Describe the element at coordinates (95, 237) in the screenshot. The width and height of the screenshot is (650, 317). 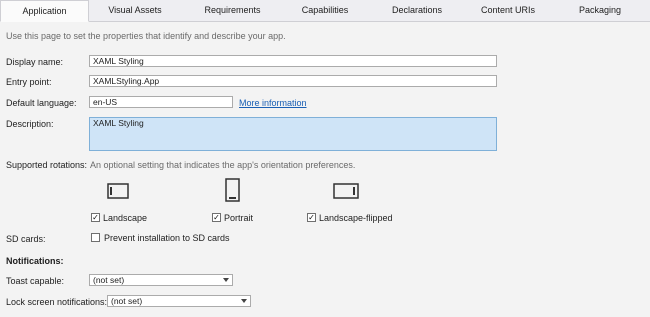
I see `sd-cards-checkbox` at that location.